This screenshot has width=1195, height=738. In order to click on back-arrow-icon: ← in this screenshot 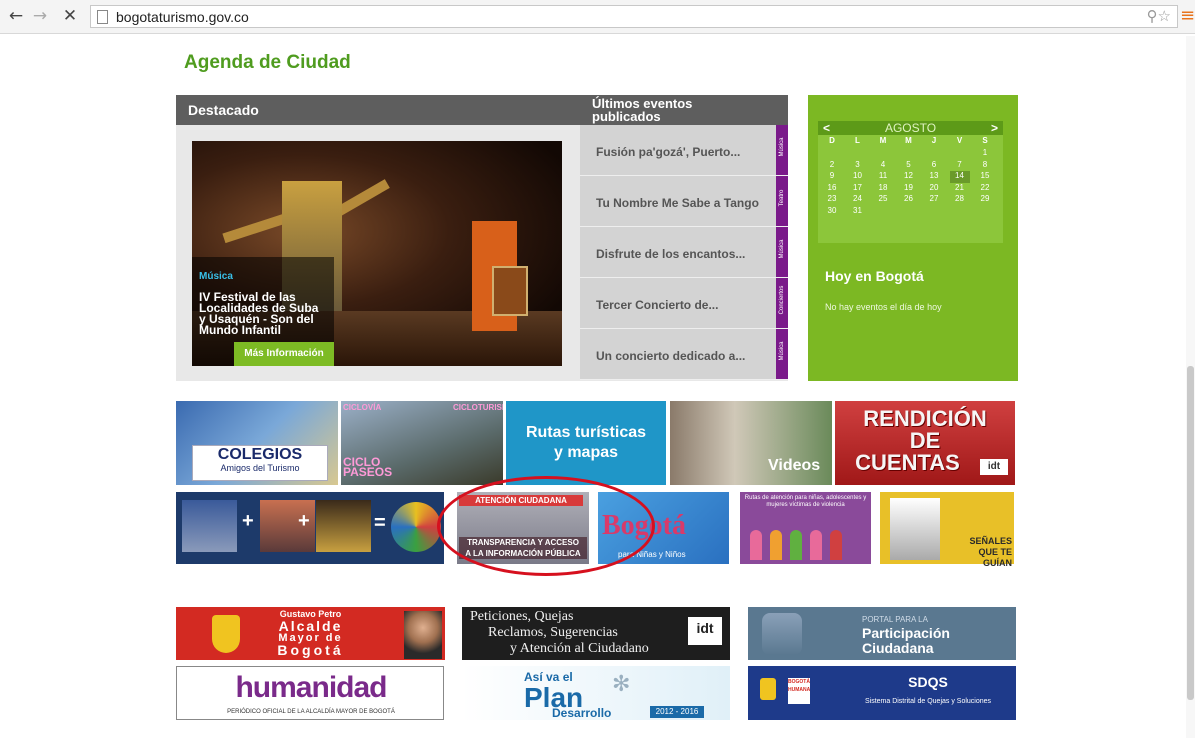, I will do `click(16, 16)`.